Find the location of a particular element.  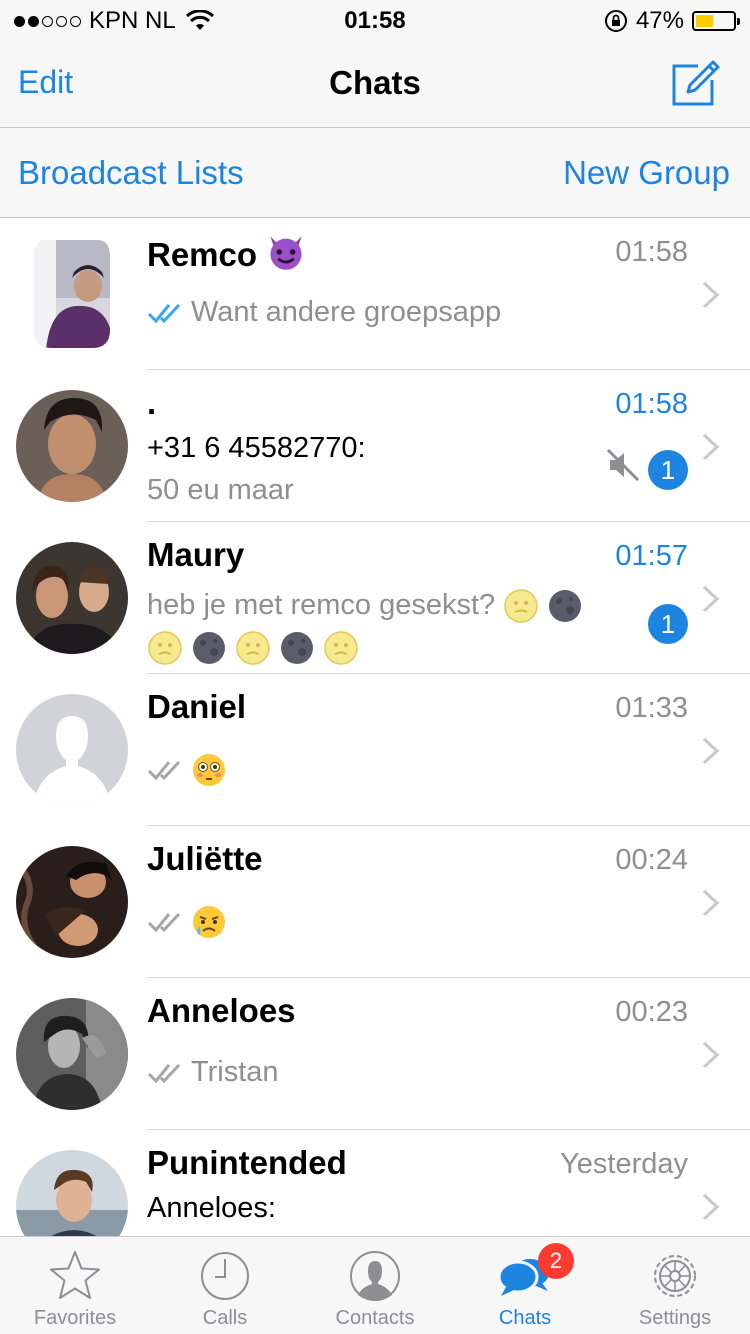

tab-label: Calls is located at coordinates (225, 1318).